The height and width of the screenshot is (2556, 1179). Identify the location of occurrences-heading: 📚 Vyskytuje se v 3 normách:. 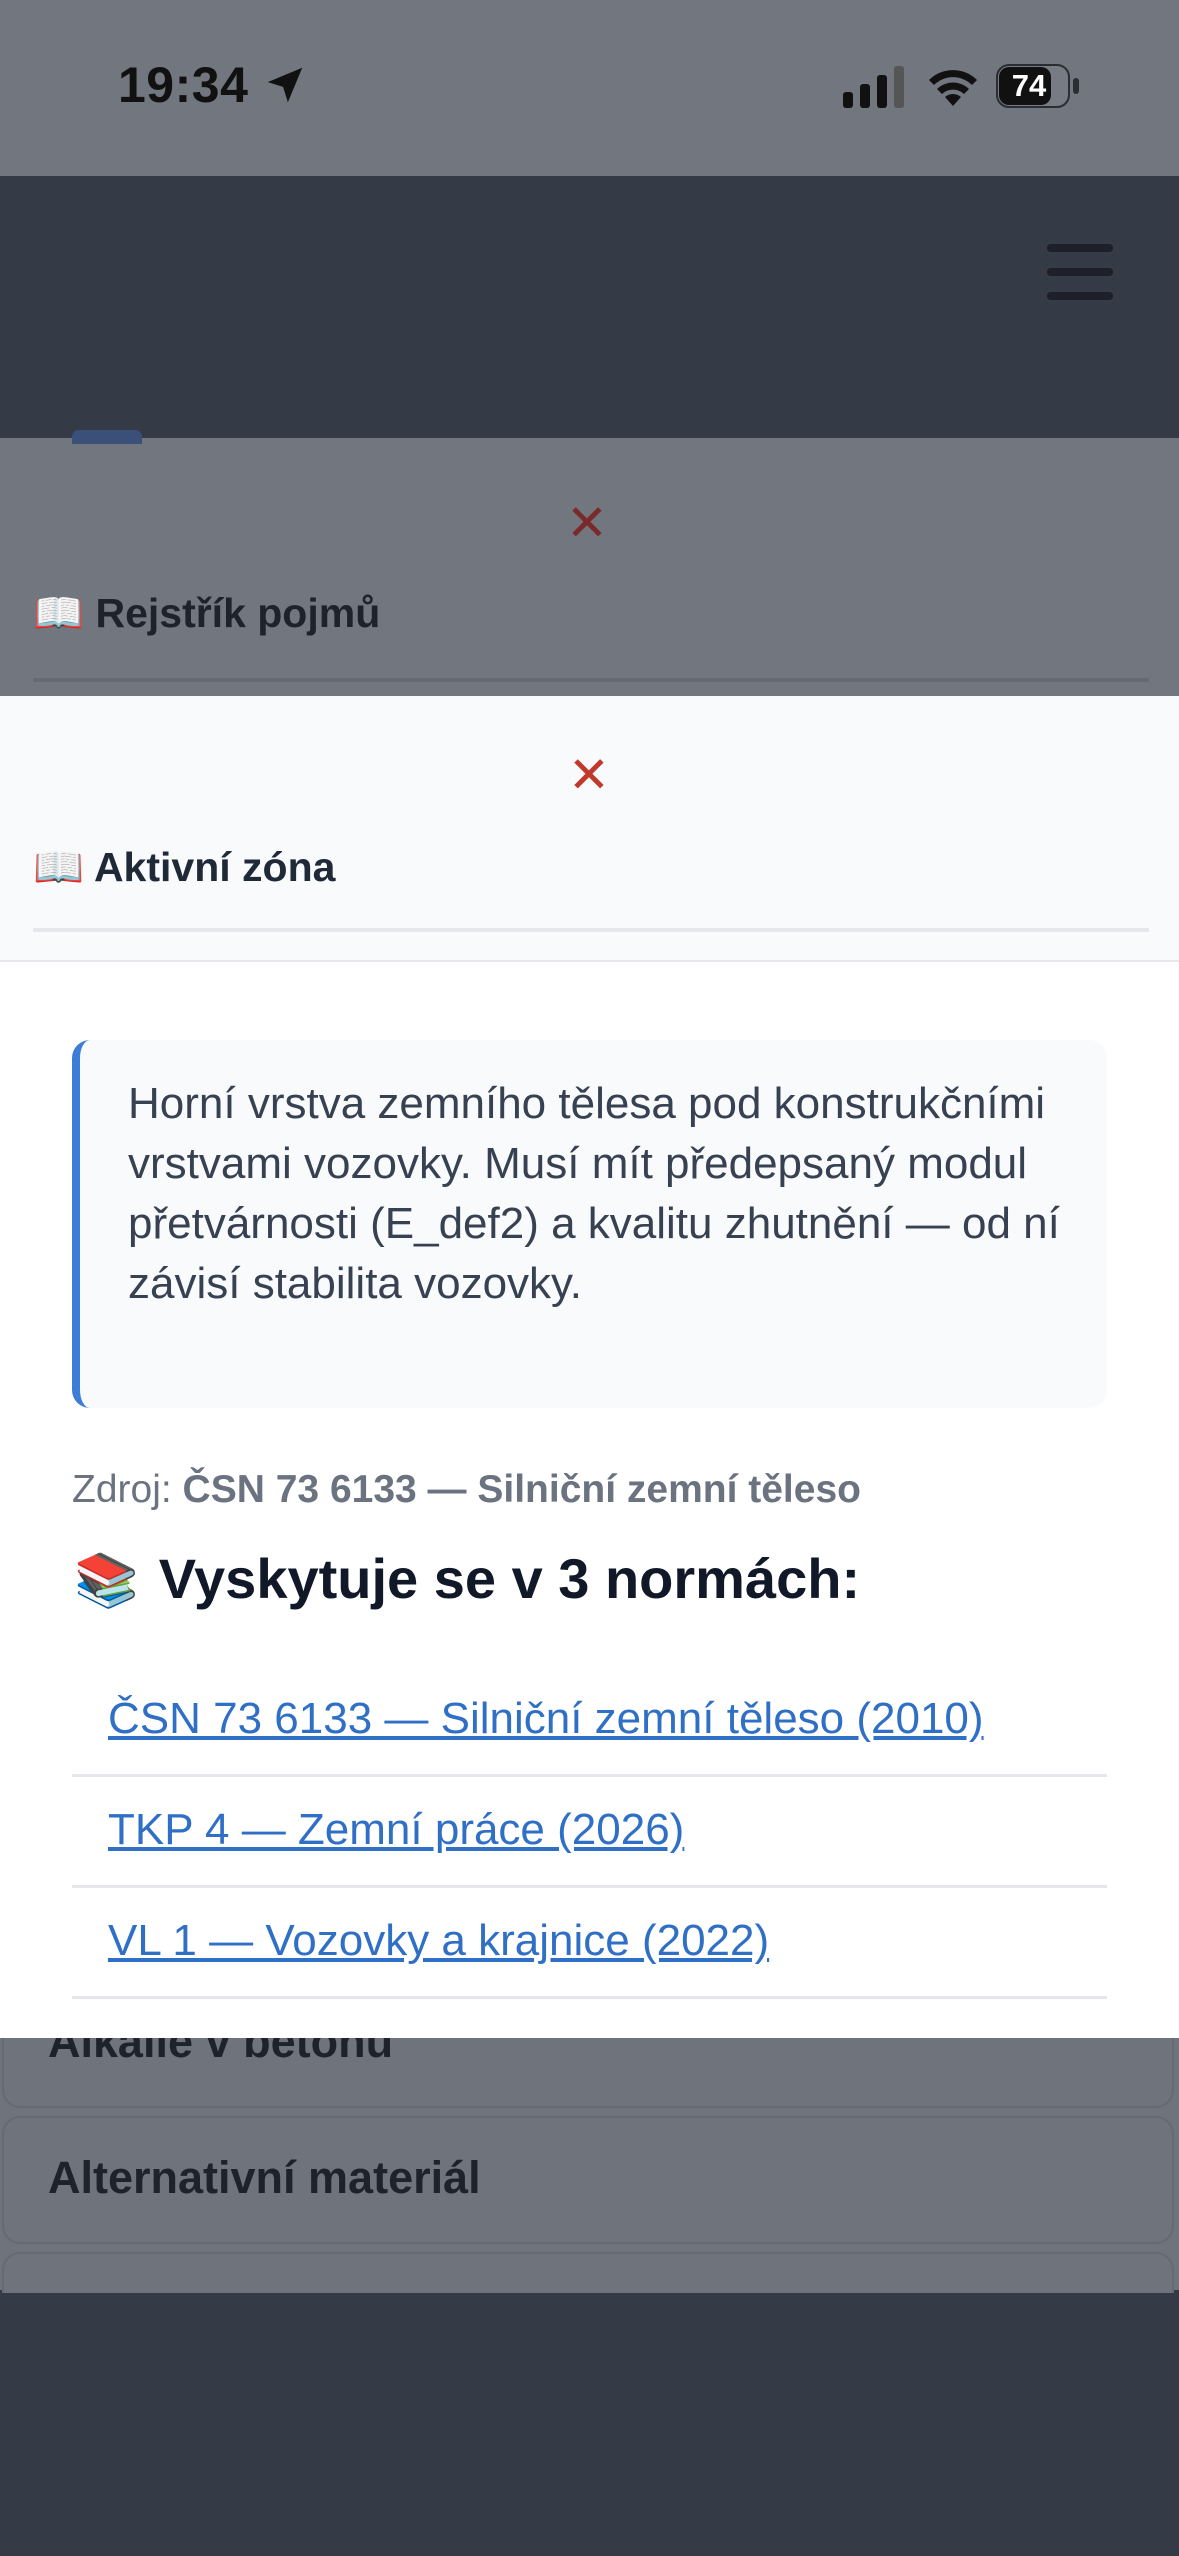
(467, 1578).